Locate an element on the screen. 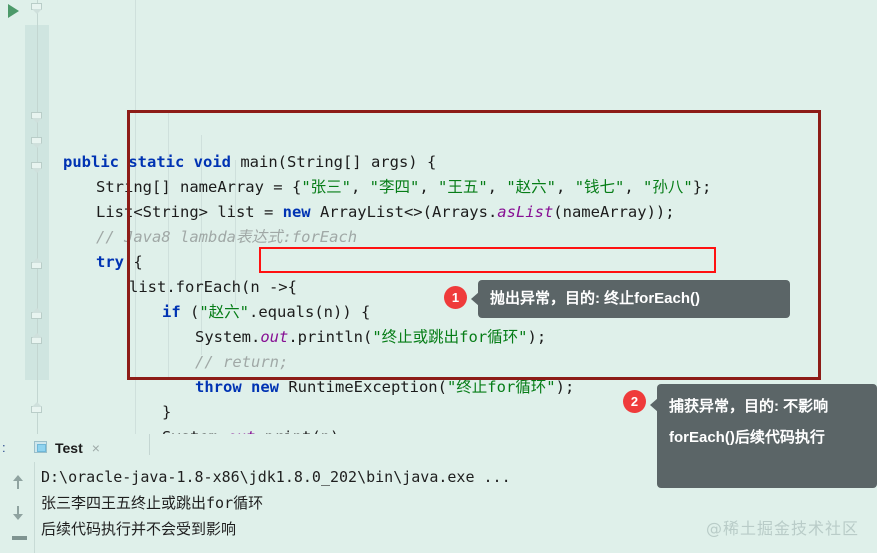  close-icon: × is located at coordinates (96, 448).